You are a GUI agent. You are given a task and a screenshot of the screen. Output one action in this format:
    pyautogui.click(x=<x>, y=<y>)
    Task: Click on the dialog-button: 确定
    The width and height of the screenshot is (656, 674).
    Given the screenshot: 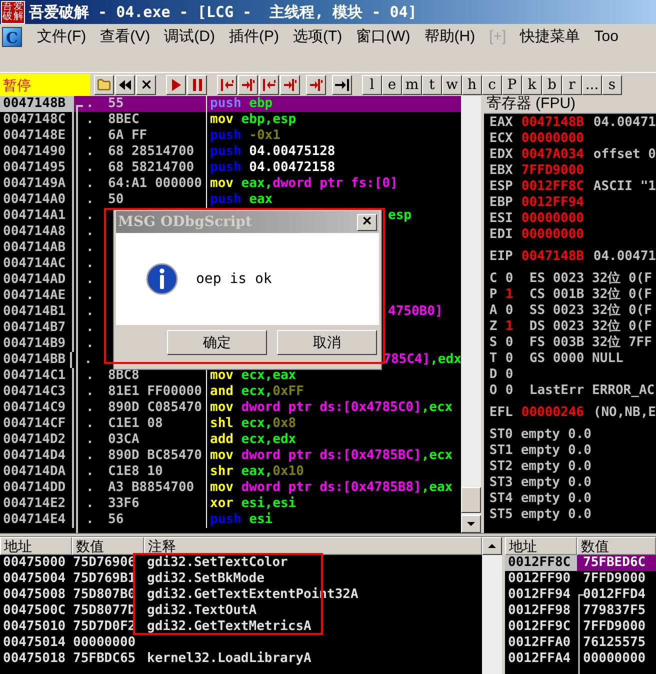 What is the action you would take?
    pyautogui.click(x=217, y=342)
    